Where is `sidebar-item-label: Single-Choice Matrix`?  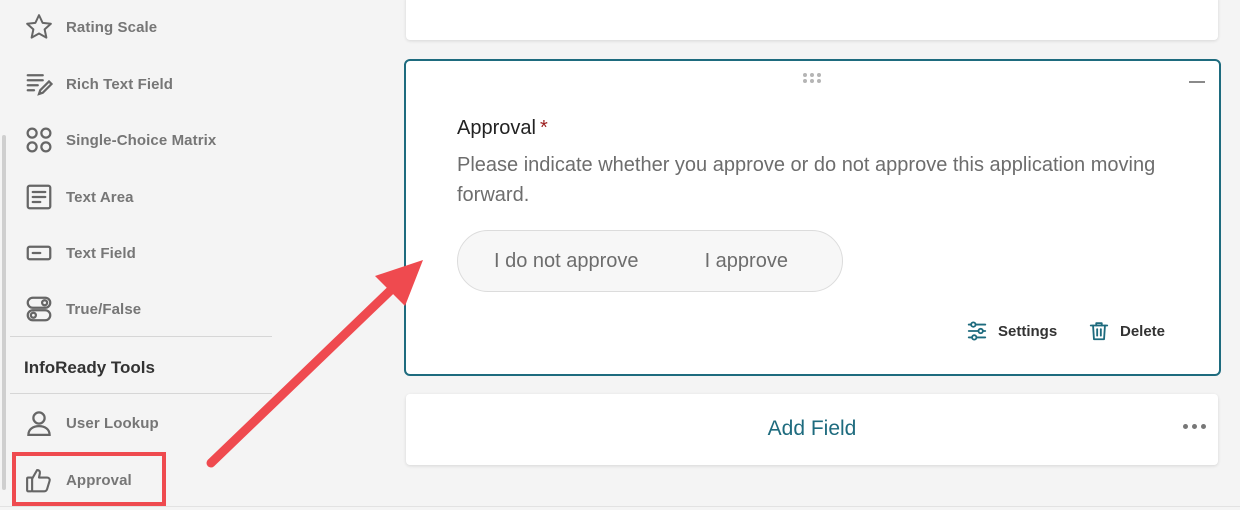
sidebar-item-label: Single-Choice Matrix is located at coordinates (141, 140).